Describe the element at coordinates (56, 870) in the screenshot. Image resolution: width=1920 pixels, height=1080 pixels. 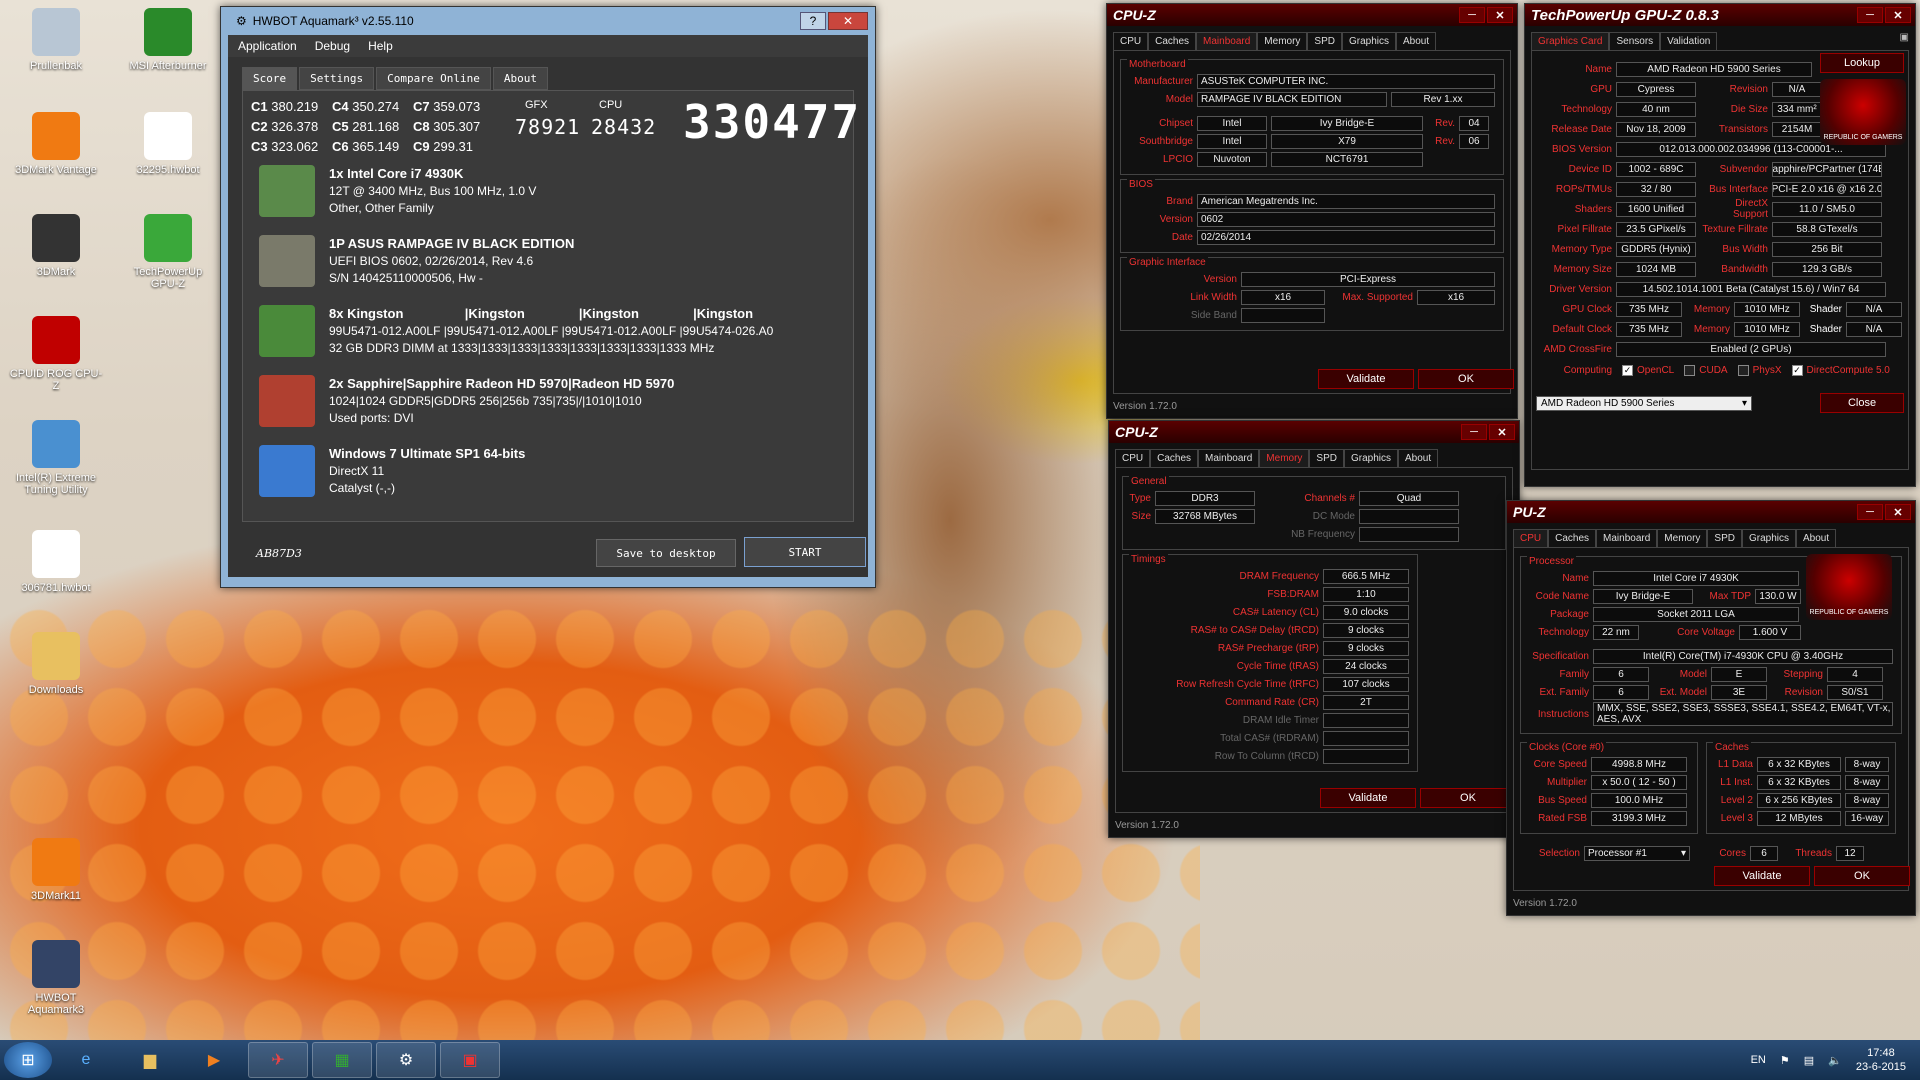
I see `desktop-icon-3dmark11: 3DMark11` at that location.